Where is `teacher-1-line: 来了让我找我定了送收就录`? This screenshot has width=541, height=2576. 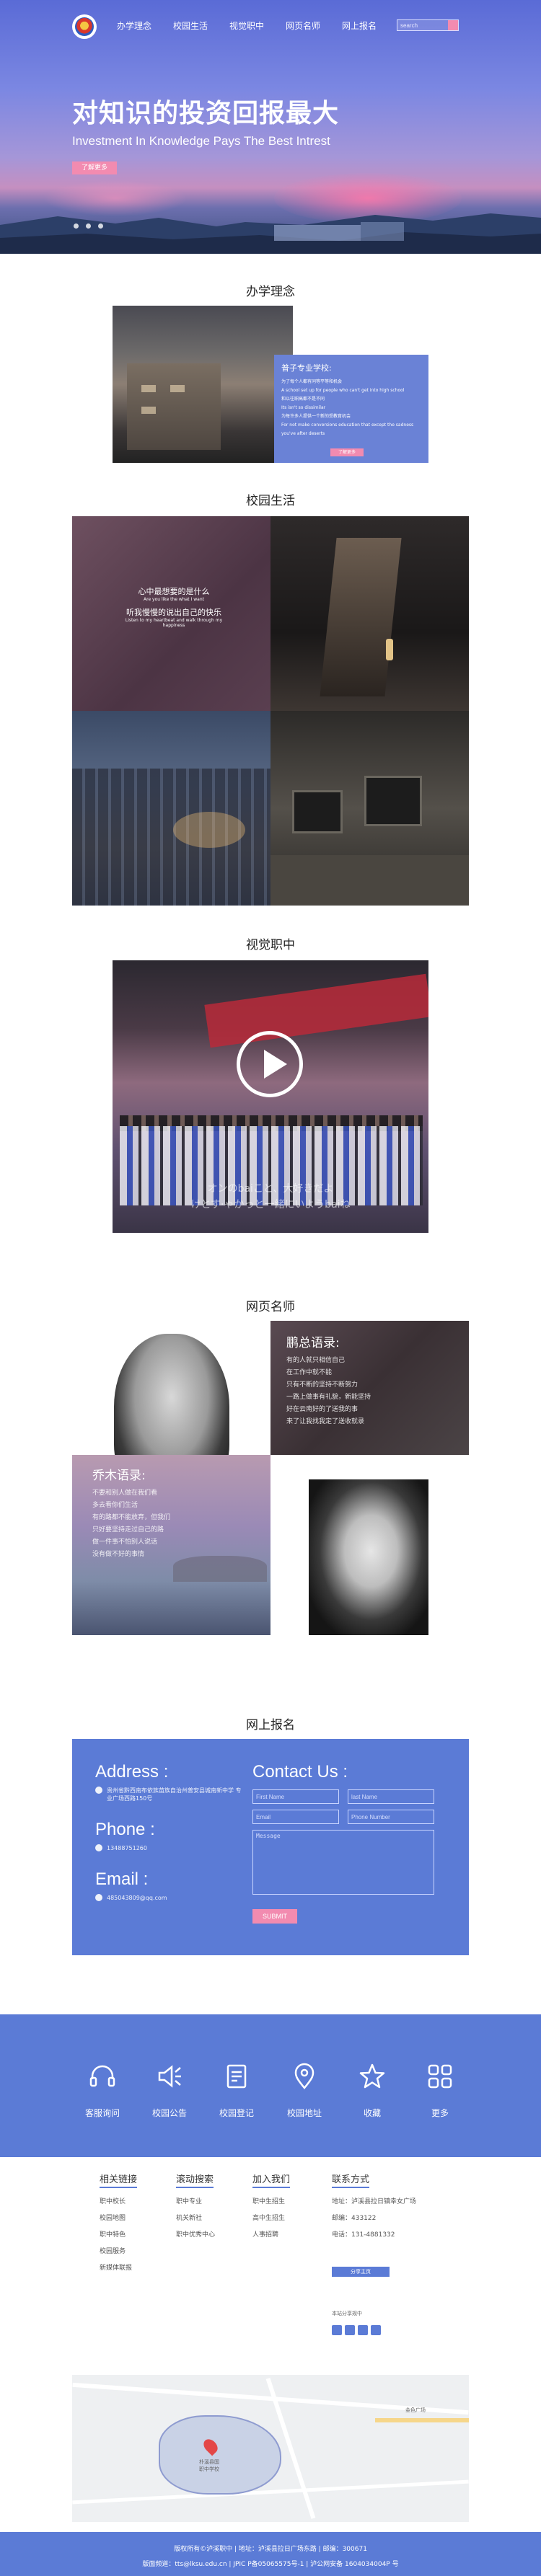
teacher-1-line: 来了让我找我定了送收就录 is located at coordinates (325, 1421).